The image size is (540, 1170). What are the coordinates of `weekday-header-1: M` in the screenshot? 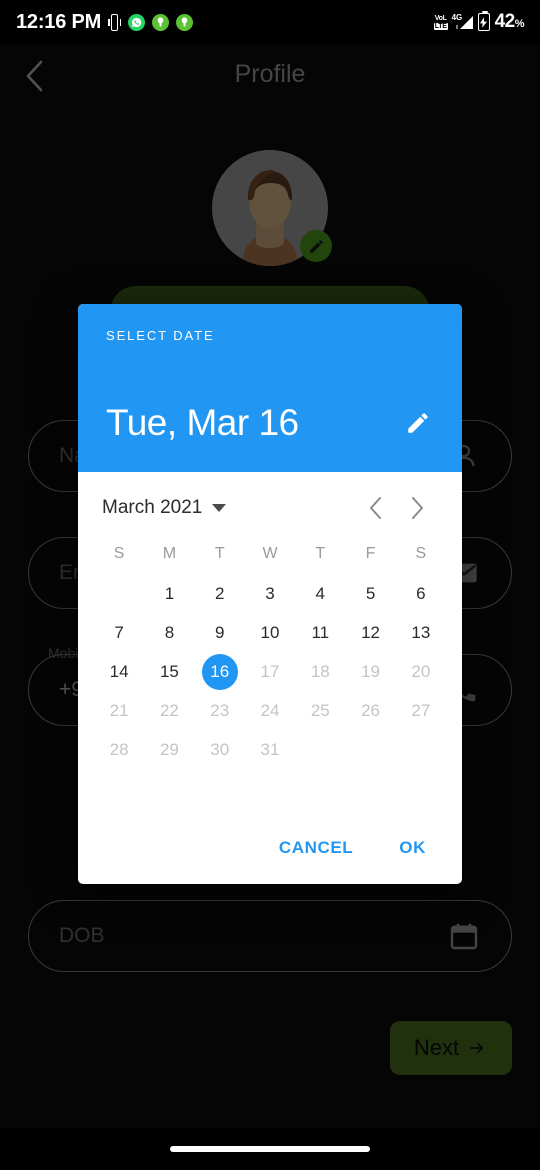 It's located at (169, 553).